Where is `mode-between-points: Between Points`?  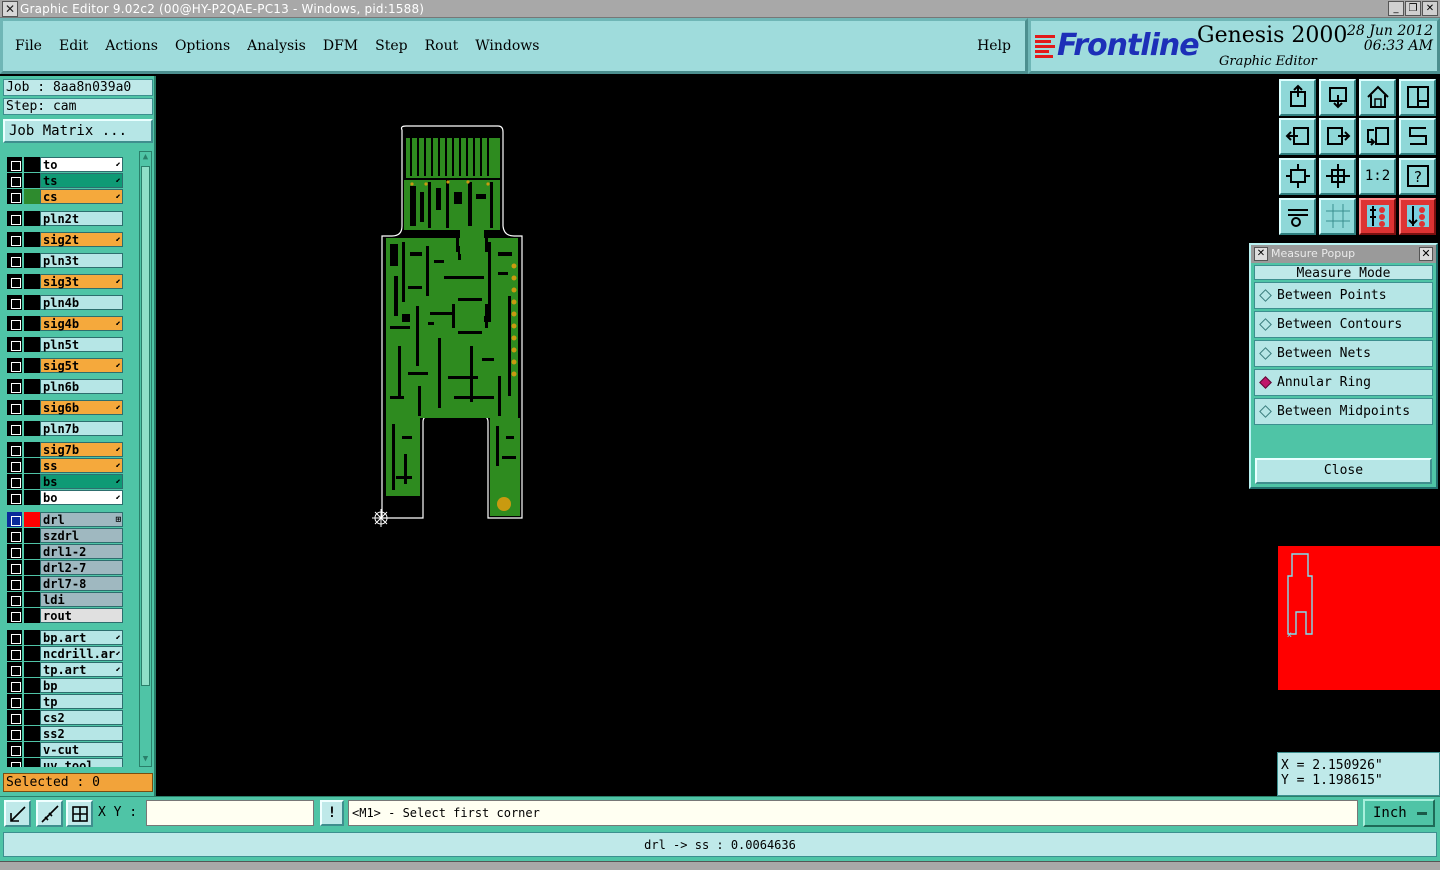 mode-between-points: Between Points is located at coordinates (1343, 295).